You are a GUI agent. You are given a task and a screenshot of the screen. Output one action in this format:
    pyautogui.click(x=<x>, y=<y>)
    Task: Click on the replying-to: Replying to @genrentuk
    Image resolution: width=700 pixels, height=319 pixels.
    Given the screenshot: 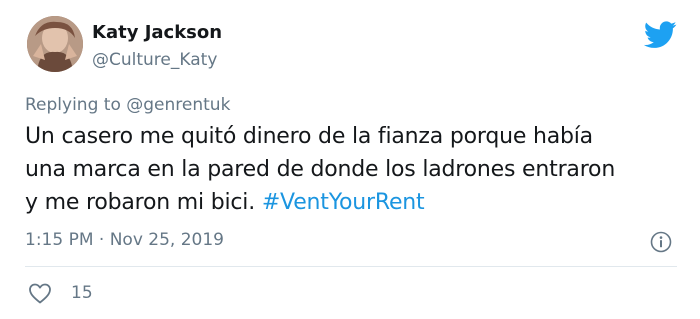 What is the action you would take?
    pyautogui.click(x=127, y=105)
    